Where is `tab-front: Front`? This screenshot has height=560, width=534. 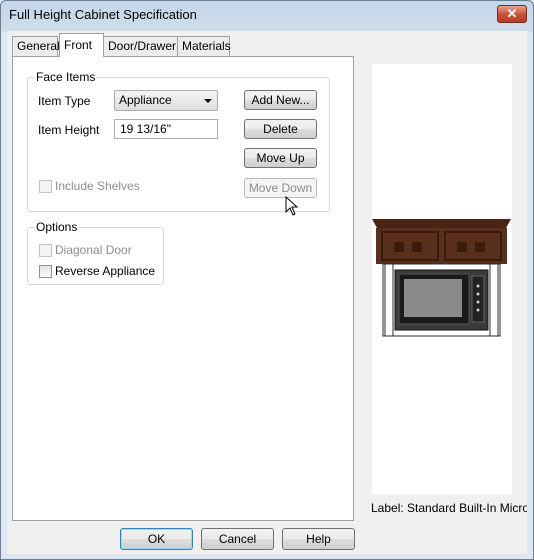 tab-front: Front is located at coordinates (81, 45).